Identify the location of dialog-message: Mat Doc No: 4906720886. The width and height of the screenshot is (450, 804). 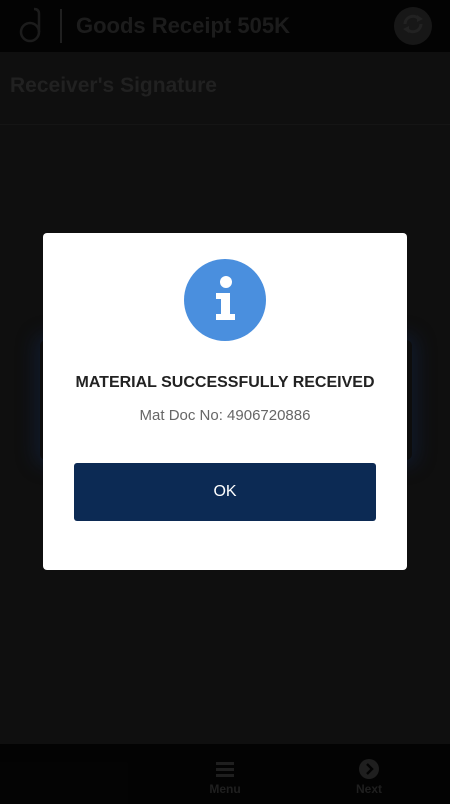
(225, 415).